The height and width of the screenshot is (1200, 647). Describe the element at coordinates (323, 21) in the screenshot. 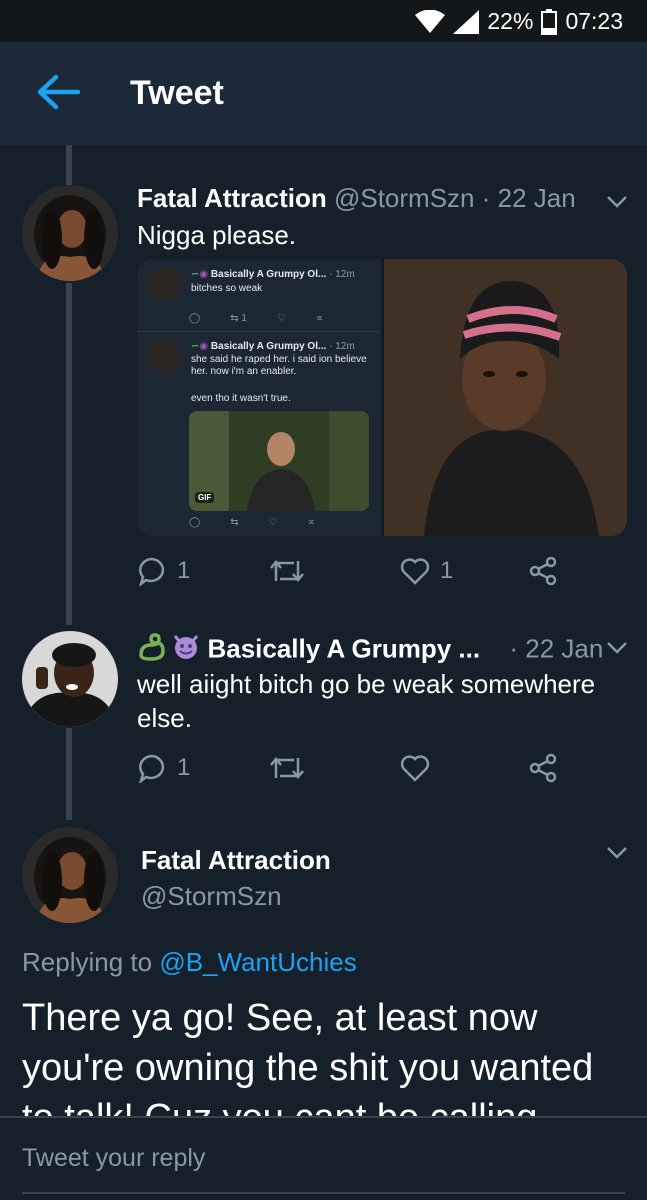

I see `status-bar: 22% 07:23` at that location.